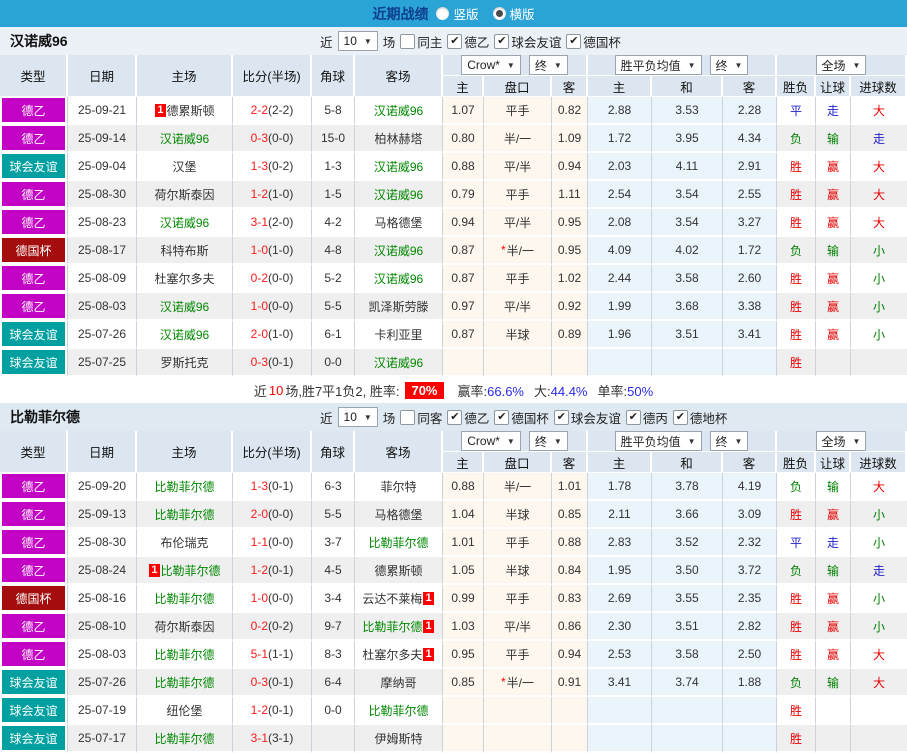  I want to click on home-team: 杜塞尔多夫, so click(185, 279).